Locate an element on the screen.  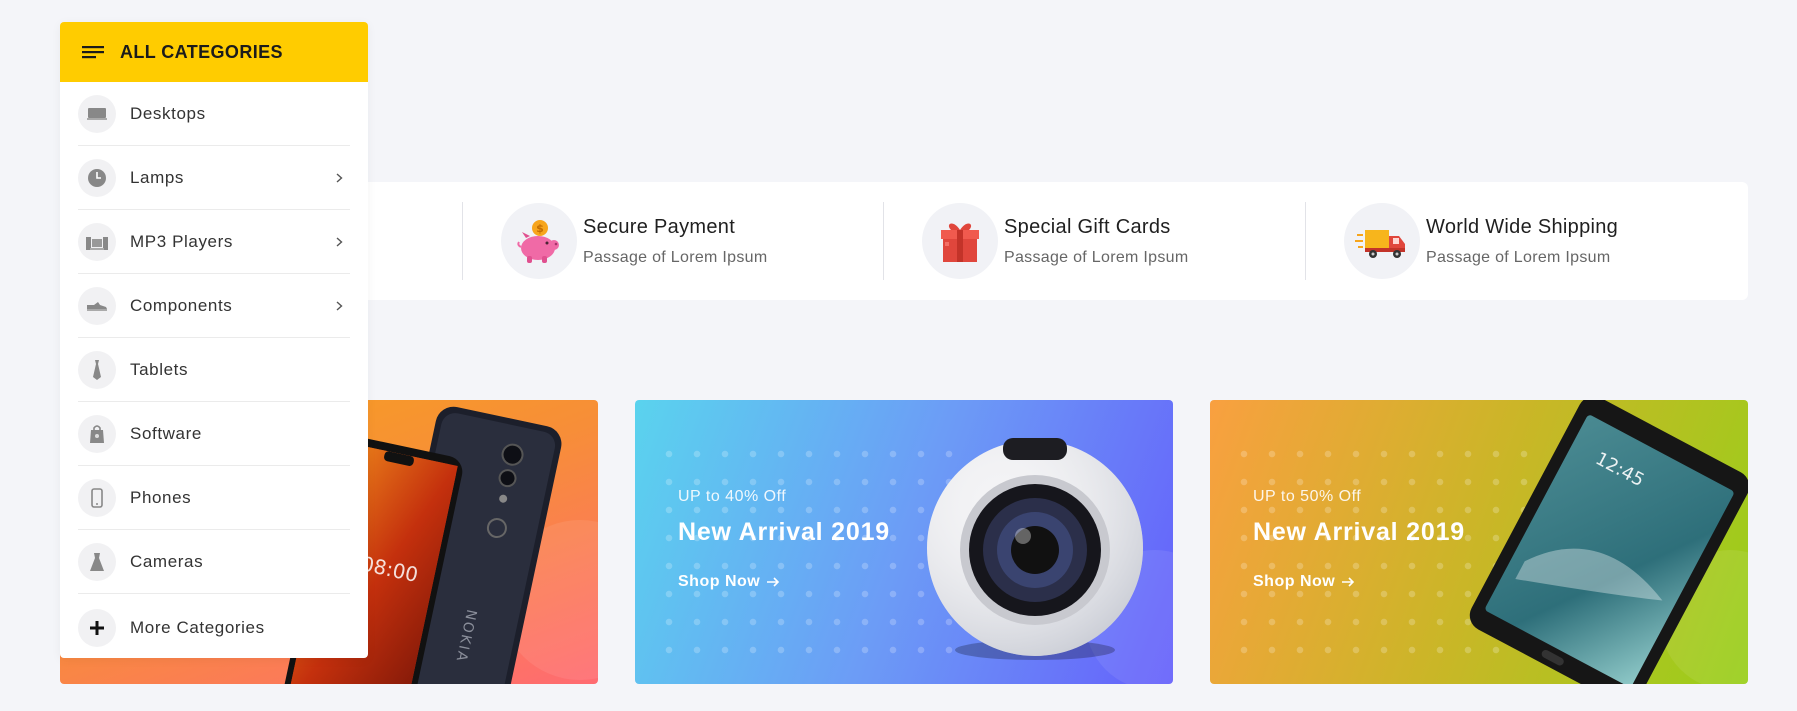
category-item-software: Software is located at coordinates (214, 434).